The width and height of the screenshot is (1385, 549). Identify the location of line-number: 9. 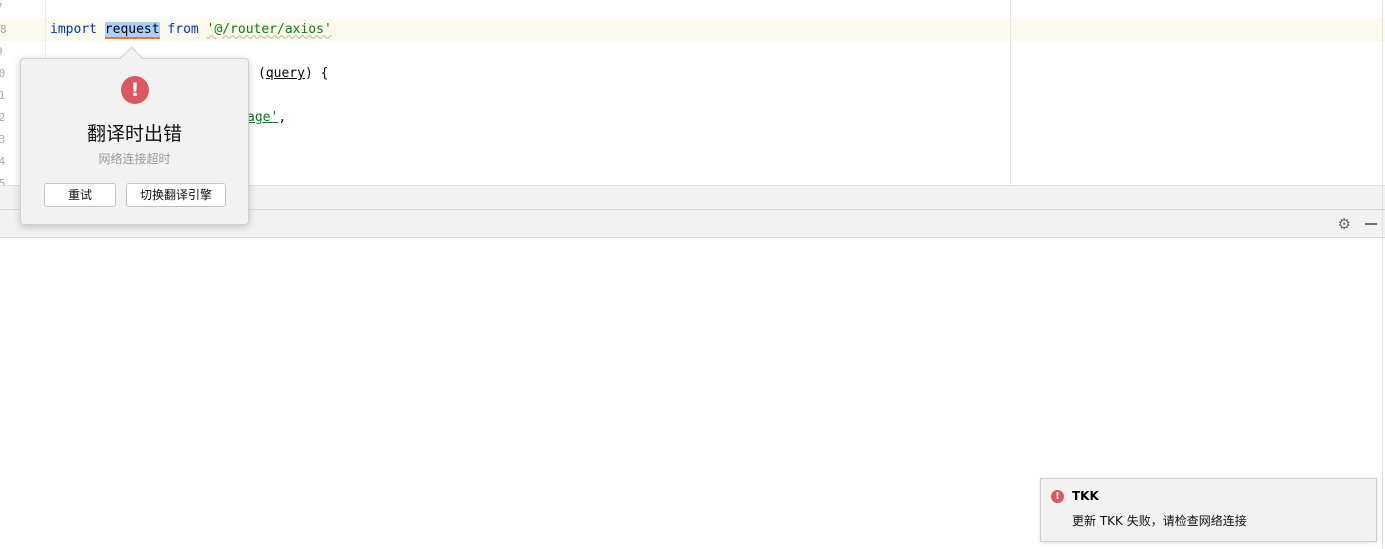
(8, 51).